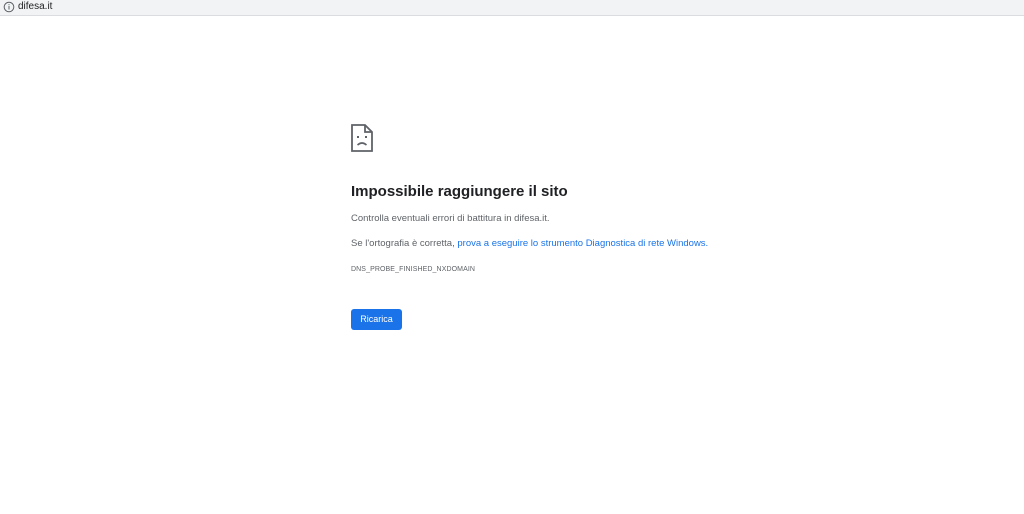 The image size is (1024, 514). What do you see at coordinates (512, 8) in the screenshot?
I see `address-bar: difesa.it` at bounding box center [512, 8].